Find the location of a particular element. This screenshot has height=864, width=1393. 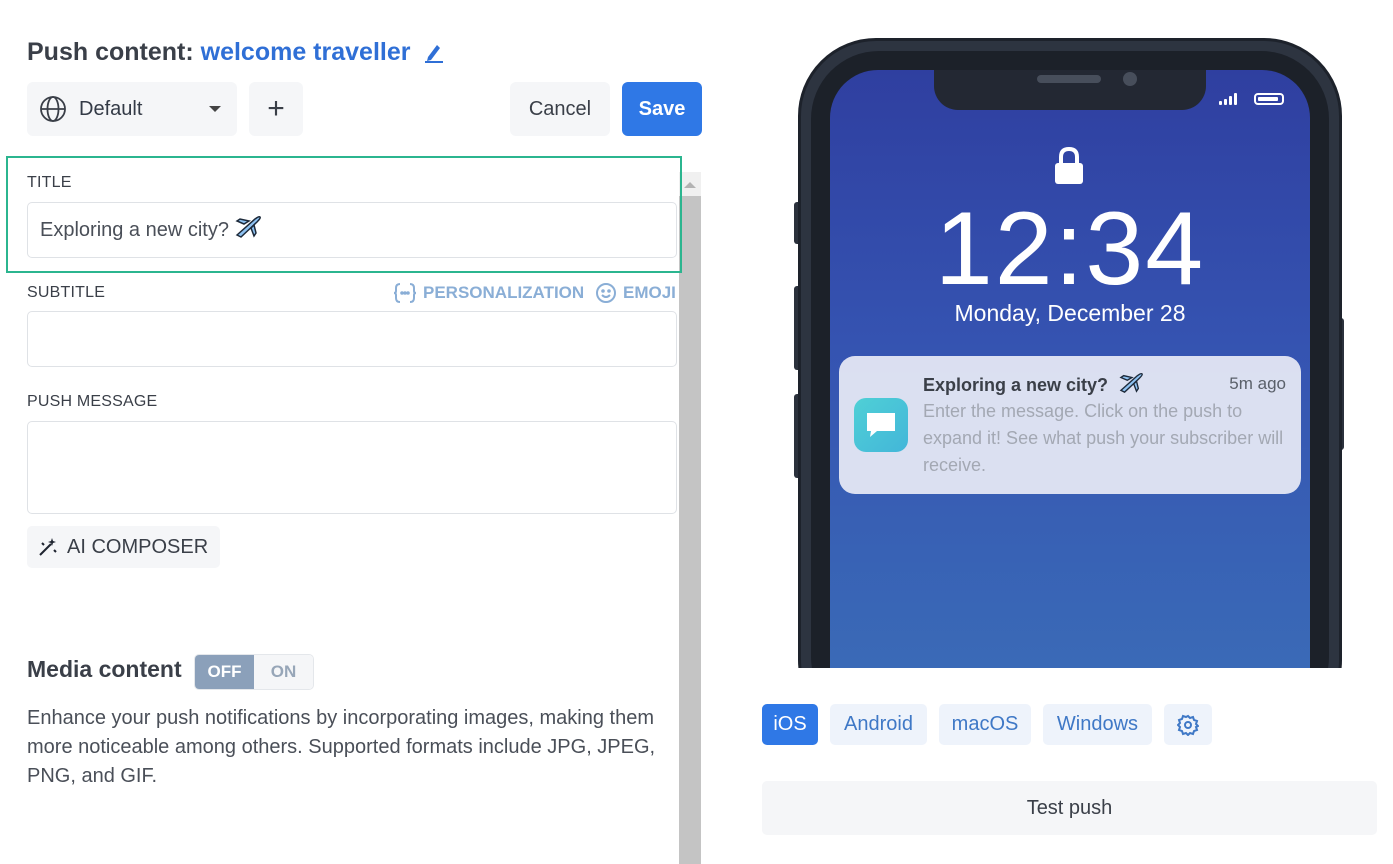

emoji-button: EMOJI is located at coordinates (635, 293).